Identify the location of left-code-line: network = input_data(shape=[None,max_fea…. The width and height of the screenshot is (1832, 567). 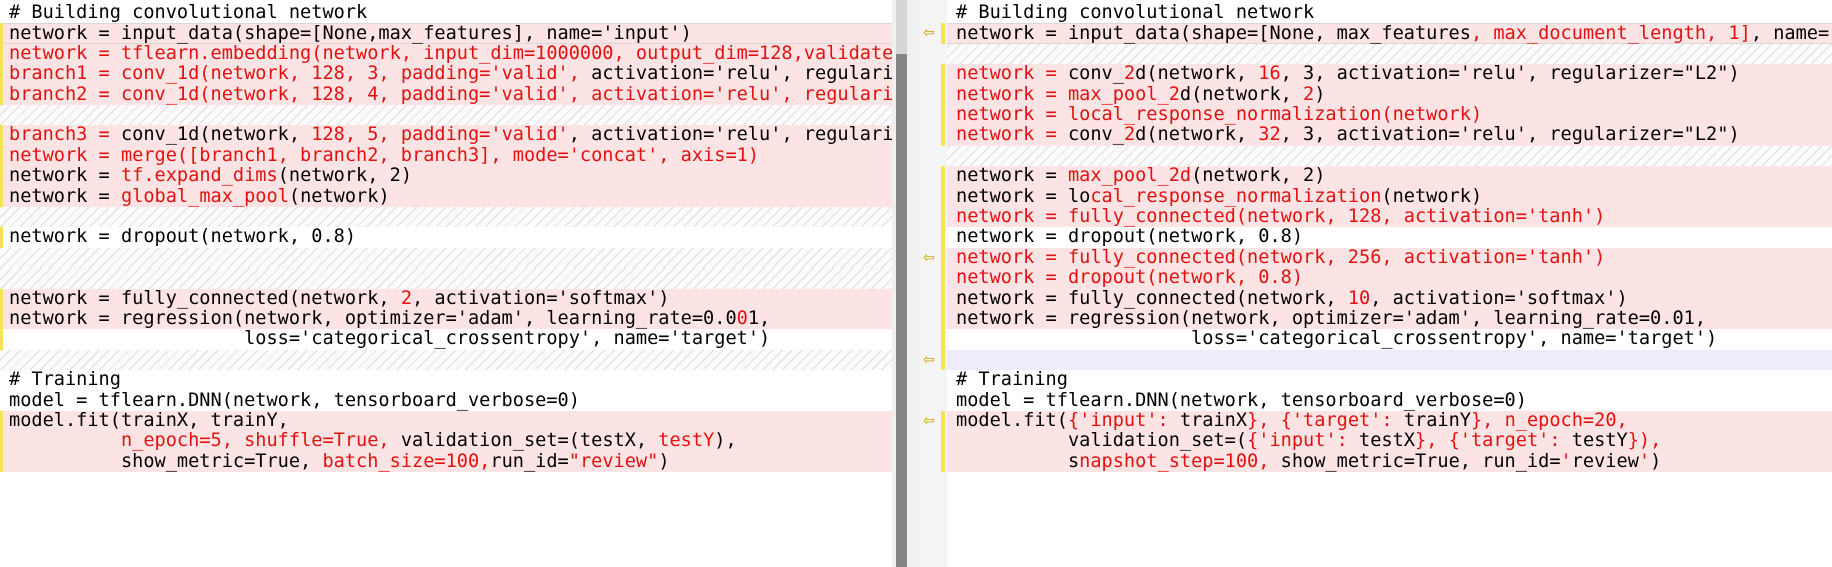
(446, 33).